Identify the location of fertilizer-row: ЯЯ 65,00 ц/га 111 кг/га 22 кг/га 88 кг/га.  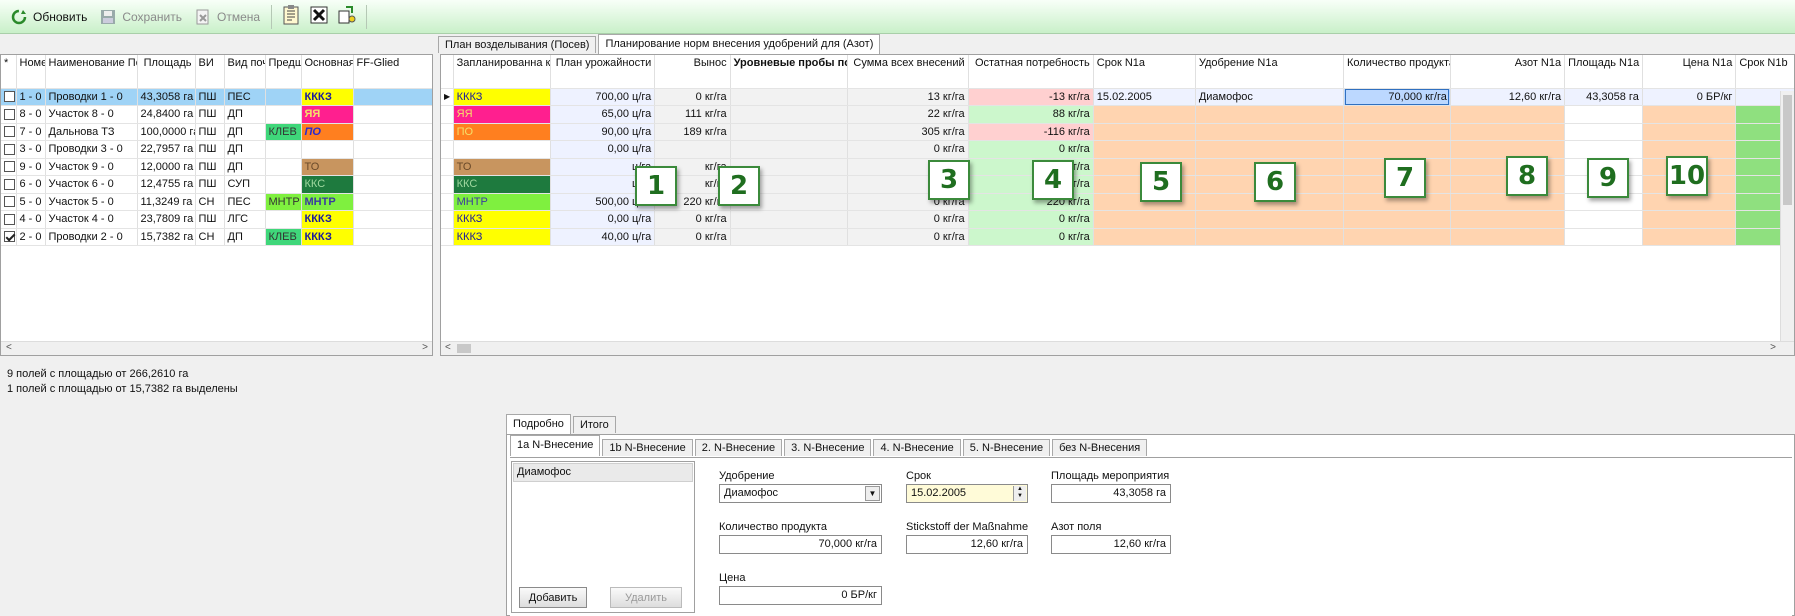
(1117, 114).